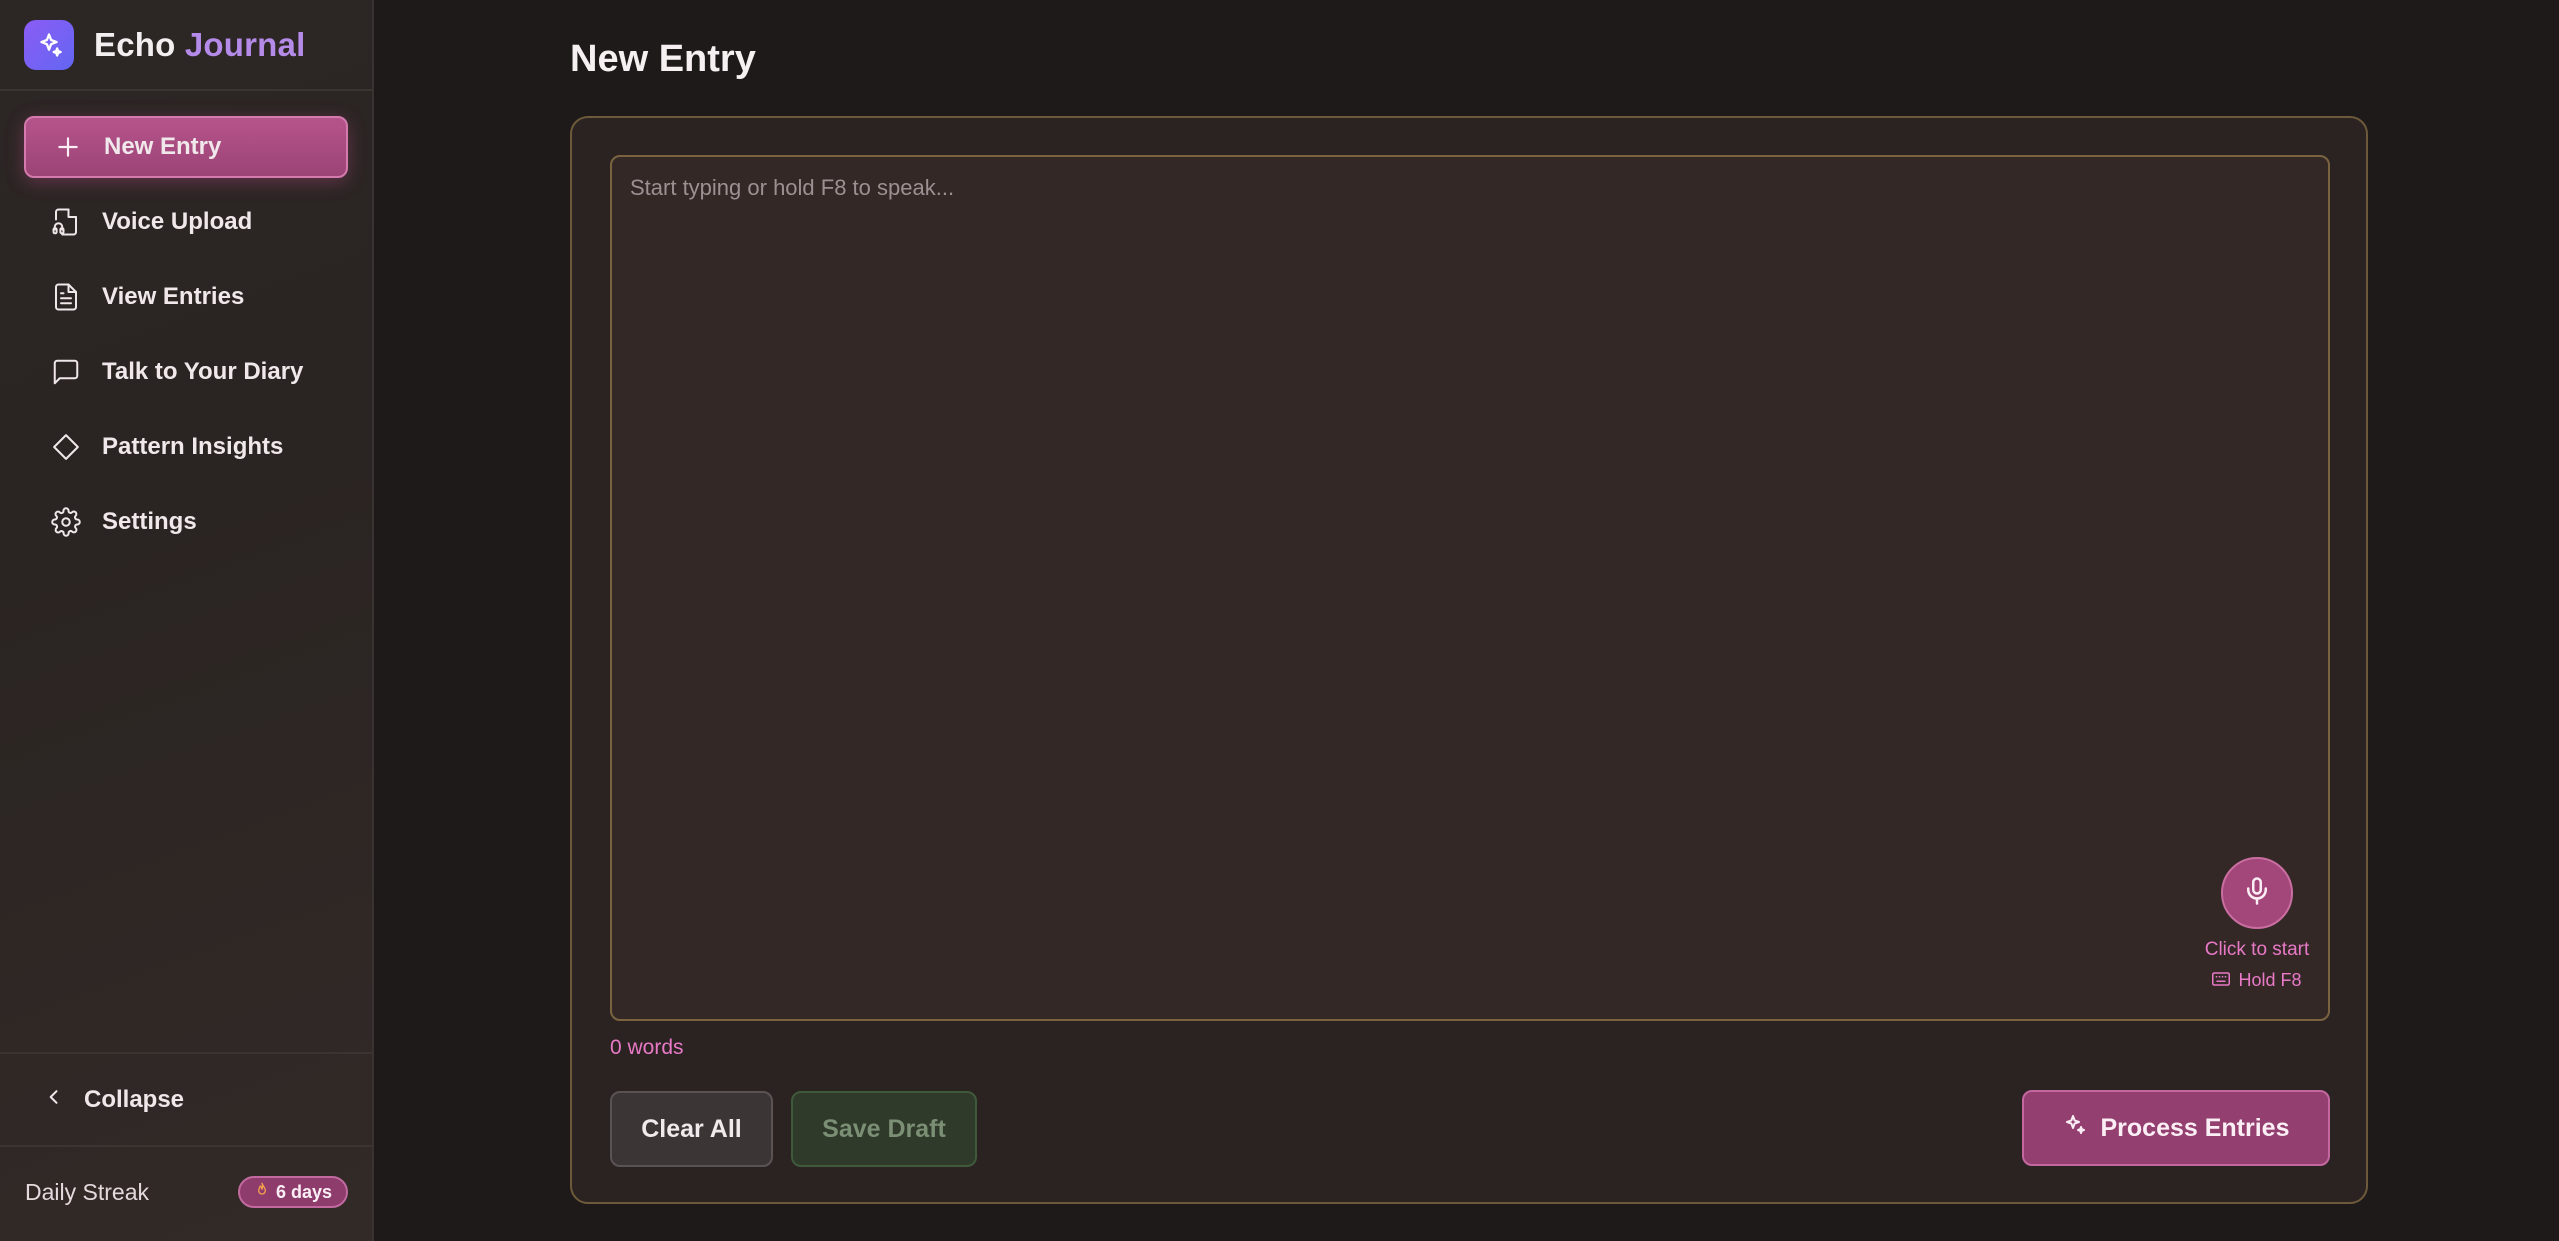 This screenshot has width=2559, height=1241. What do you see at coordinates (193, 446) in the screenshot?
I see `sidebar-item-label: Pattern Insights` at bounding box center [193, 446].